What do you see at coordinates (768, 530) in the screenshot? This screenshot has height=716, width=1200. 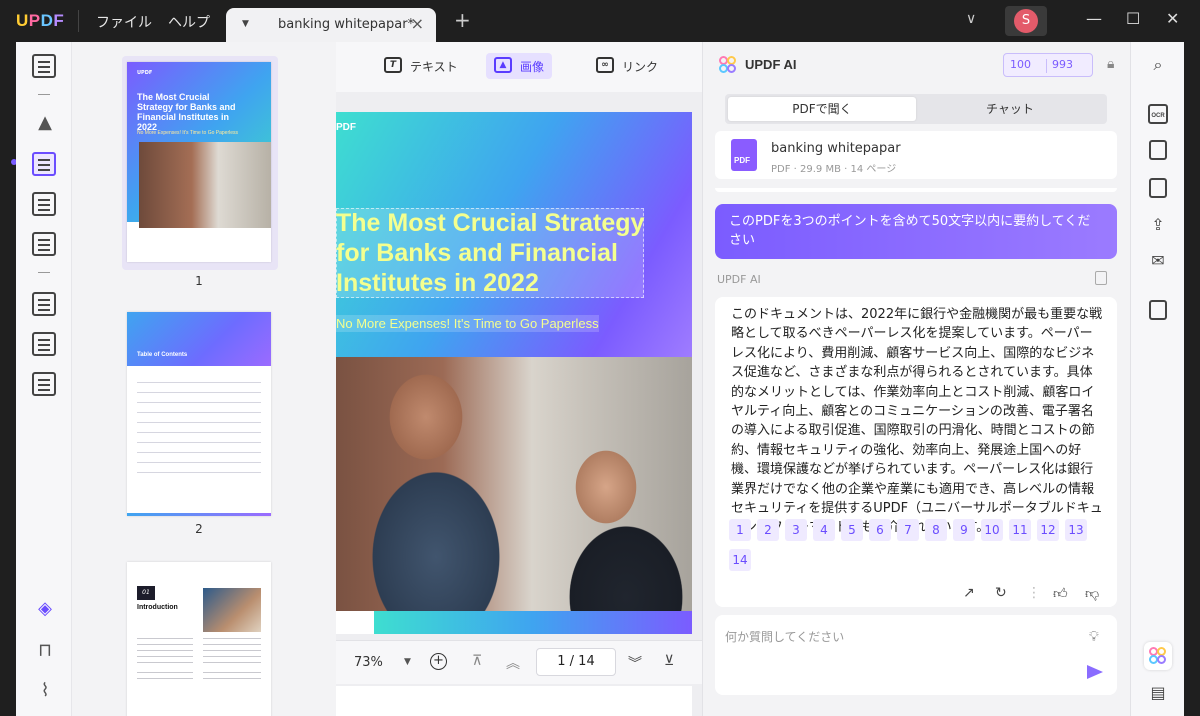 I see `page-ref-chip: 2` at bounding box center [768, 530].